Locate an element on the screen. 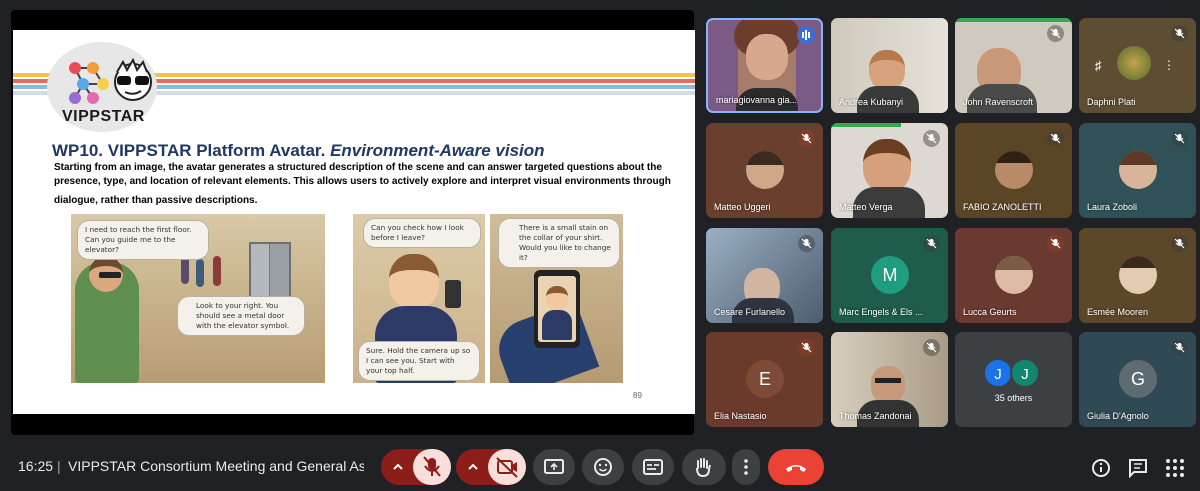 The image size is (1200, 491). mic-options-button is located at coordinates (398, 467).